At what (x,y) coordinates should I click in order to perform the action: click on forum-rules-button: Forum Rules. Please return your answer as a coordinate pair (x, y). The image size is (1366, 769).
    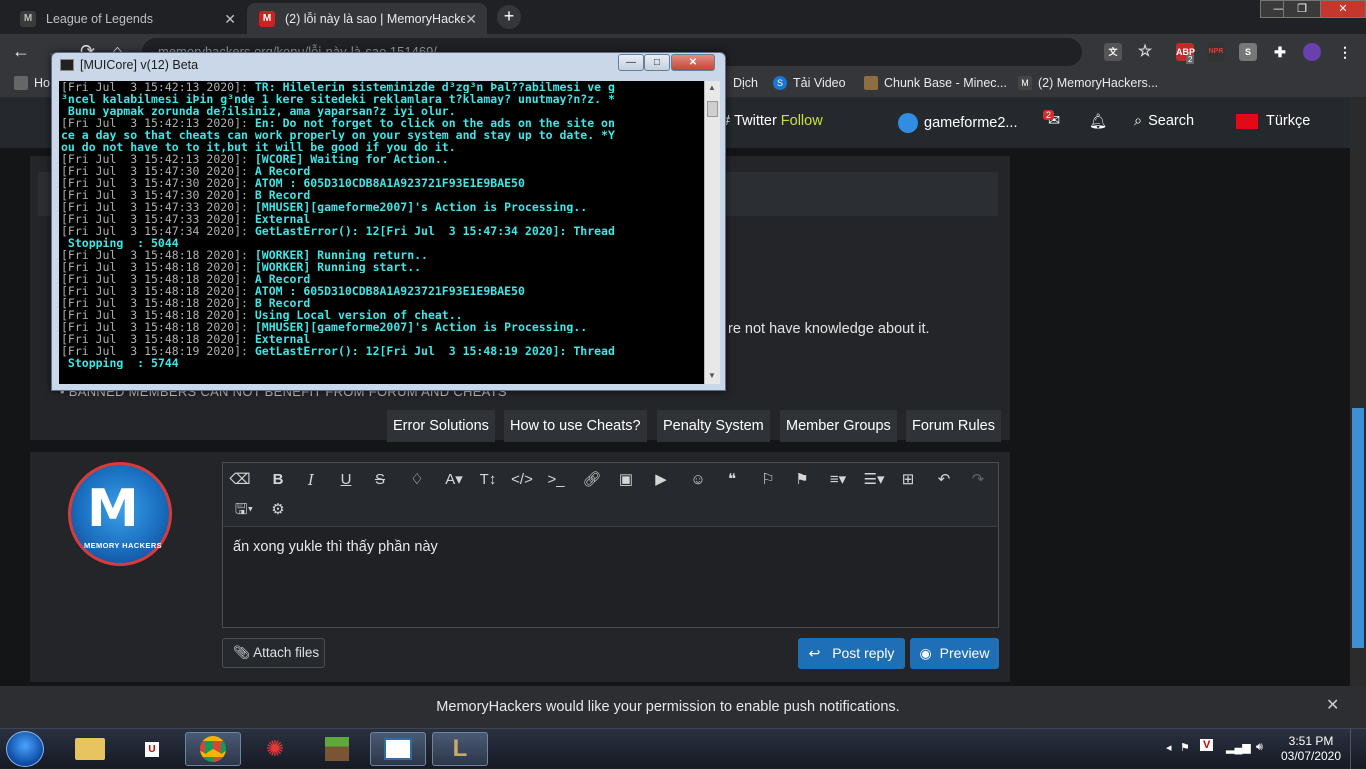
    Looking at the image, I should click on (953, 426).